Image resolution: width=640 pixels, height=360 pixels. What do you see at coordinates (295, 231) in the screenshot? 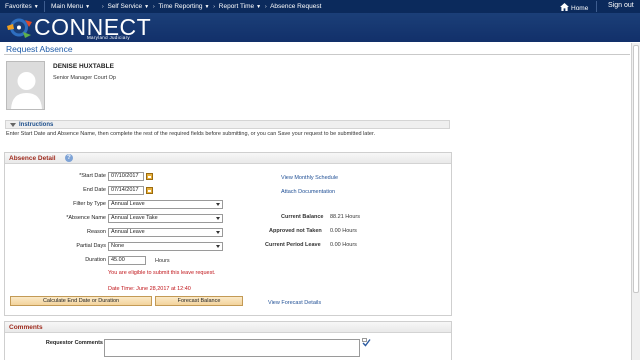
I see `approved-not-taken-label: Approved not Taken` at bounding box center [295, 231].